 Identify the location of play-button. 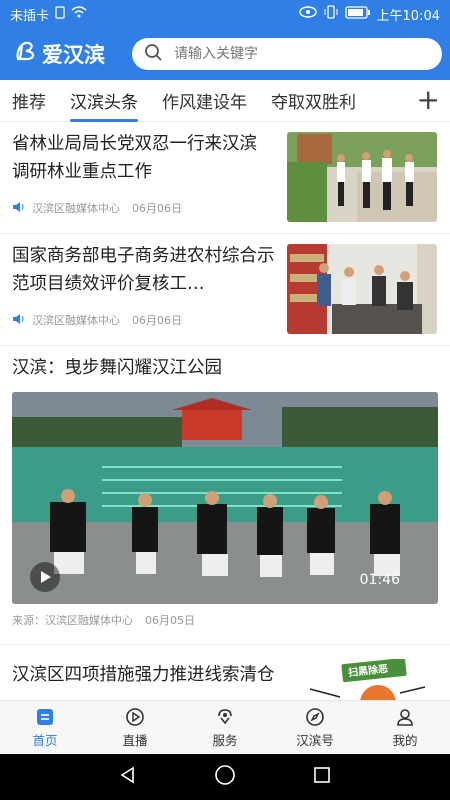
(45, 577).